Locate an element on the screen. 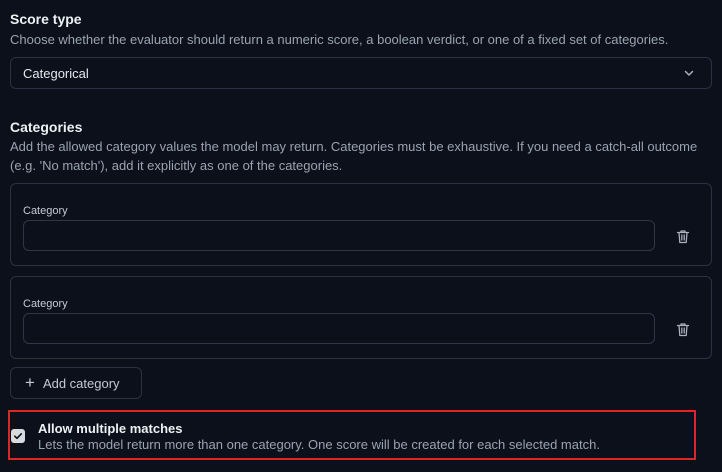 The width and height of the screenshot is (722, 472). add-category-button: + Add category is located at coordinates (76, 383).